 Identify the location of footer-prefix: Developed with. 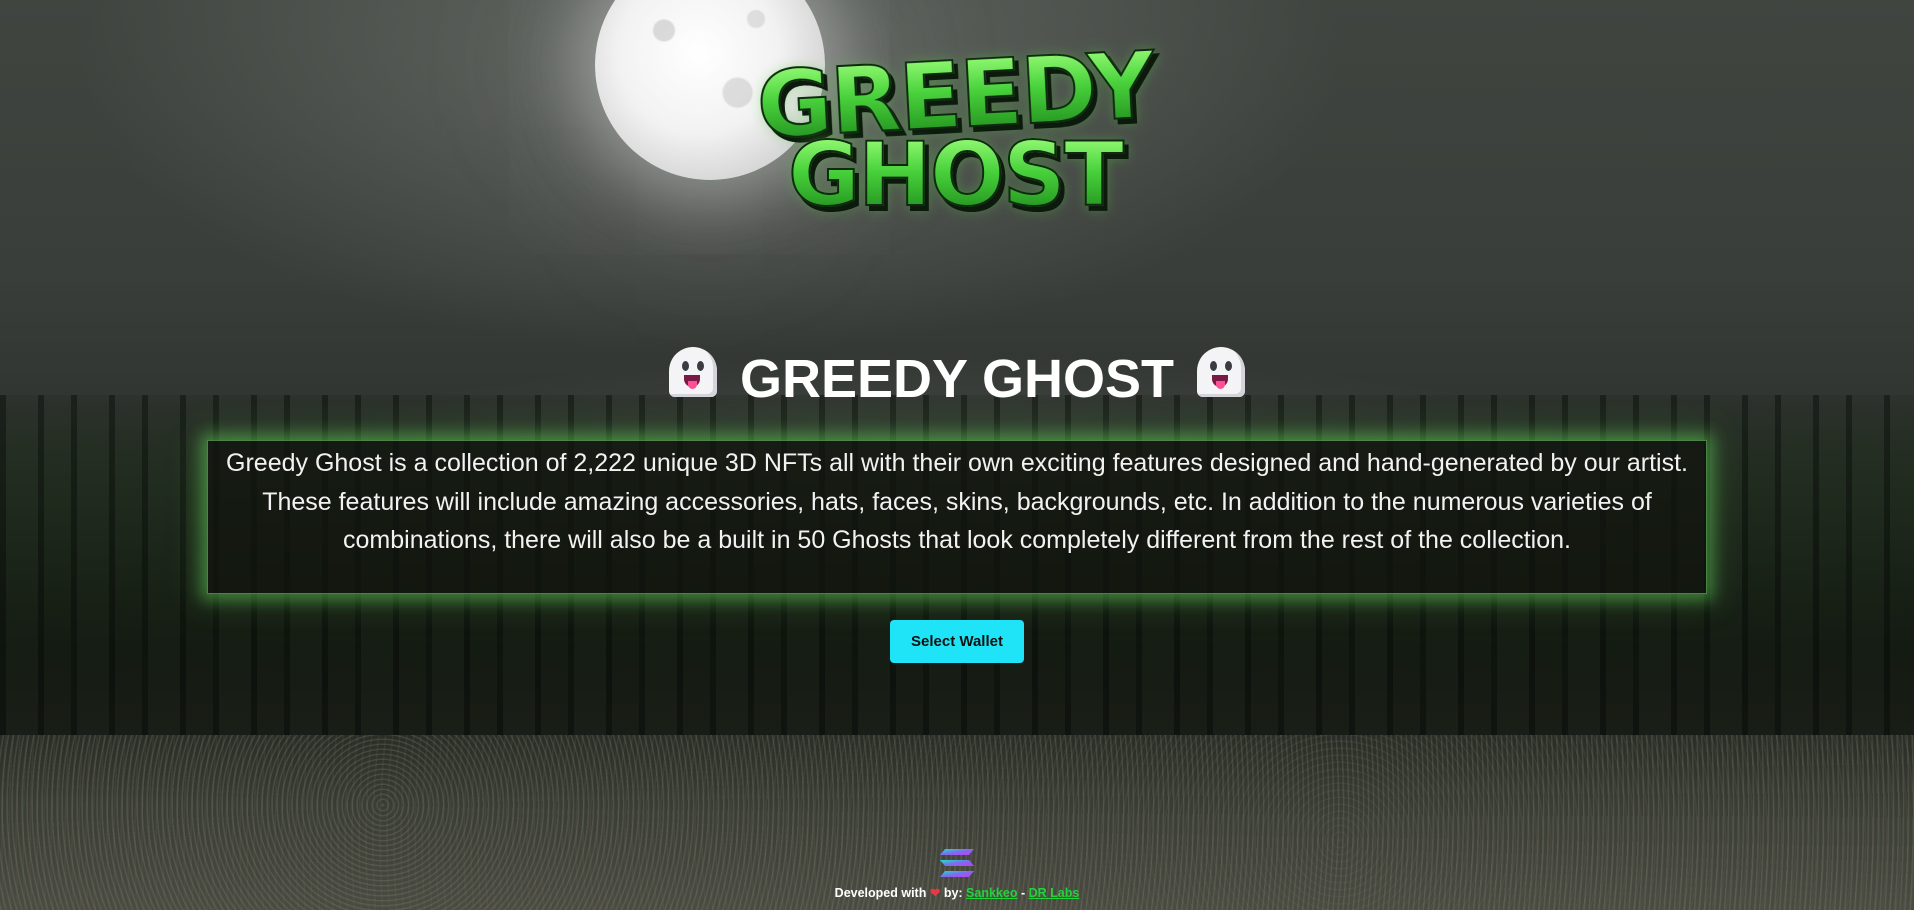
(880, 893).